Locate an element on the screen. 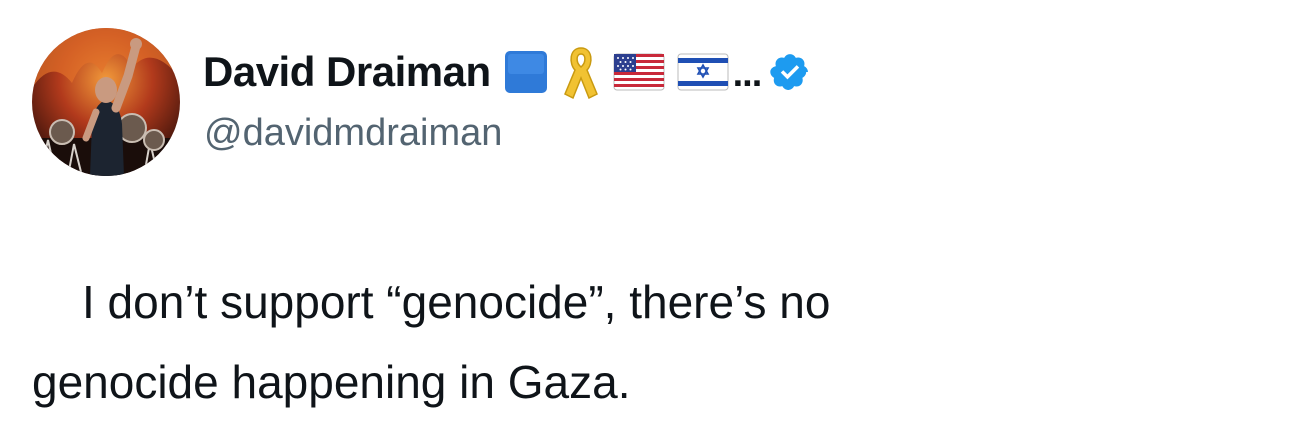 Image resolution: width=1290 pixels, height=422 pixels. avatar is located at coordinates (106, 102).